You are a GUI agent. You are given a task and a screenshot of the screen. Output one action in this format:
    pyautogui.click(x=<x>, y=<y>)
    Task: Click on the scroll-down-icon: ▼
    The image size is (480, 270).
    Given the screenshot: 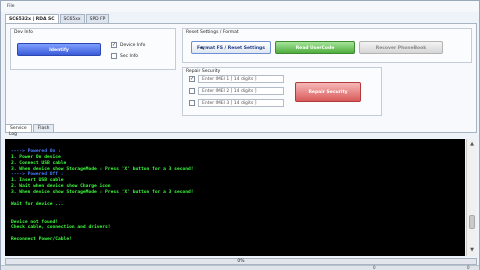 What is the action you would take?
    pyautogui.click(x=472, y=250)
    